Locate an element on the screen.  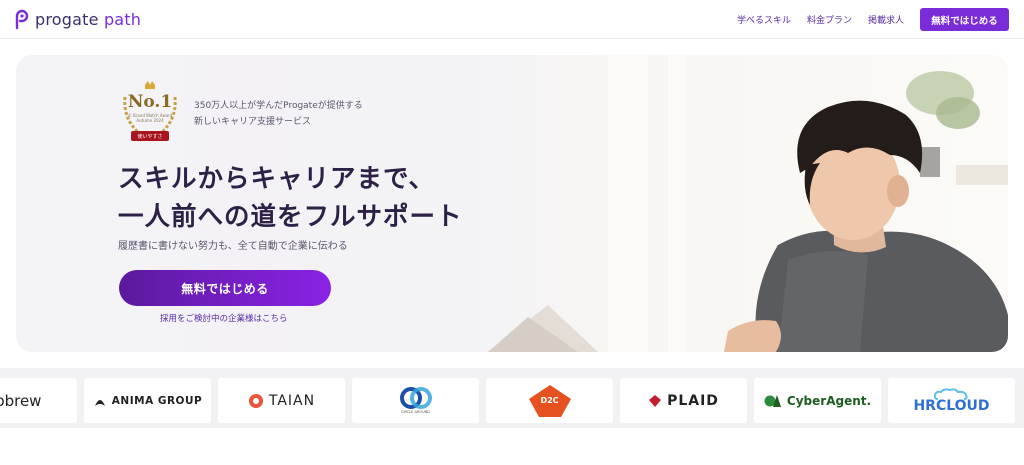
logo-ppbrew: ppbrew is located at coordinates (21, 400).